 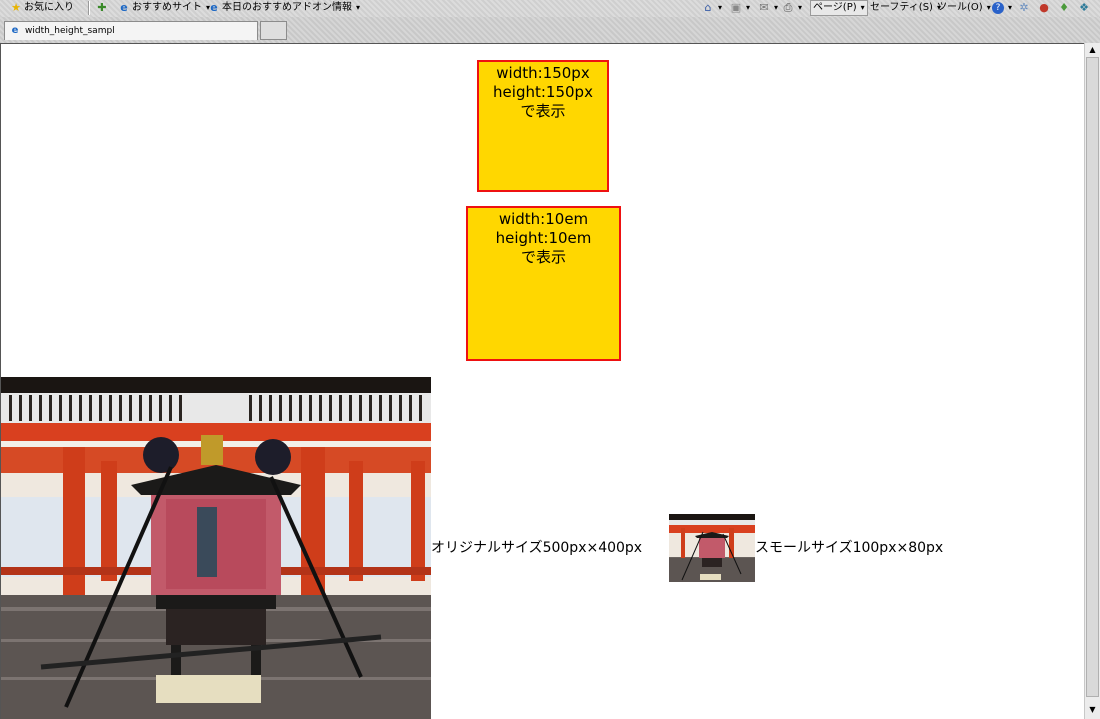 I want to click on tab-active: e width_height_sampl, so click(x=131, y=30).